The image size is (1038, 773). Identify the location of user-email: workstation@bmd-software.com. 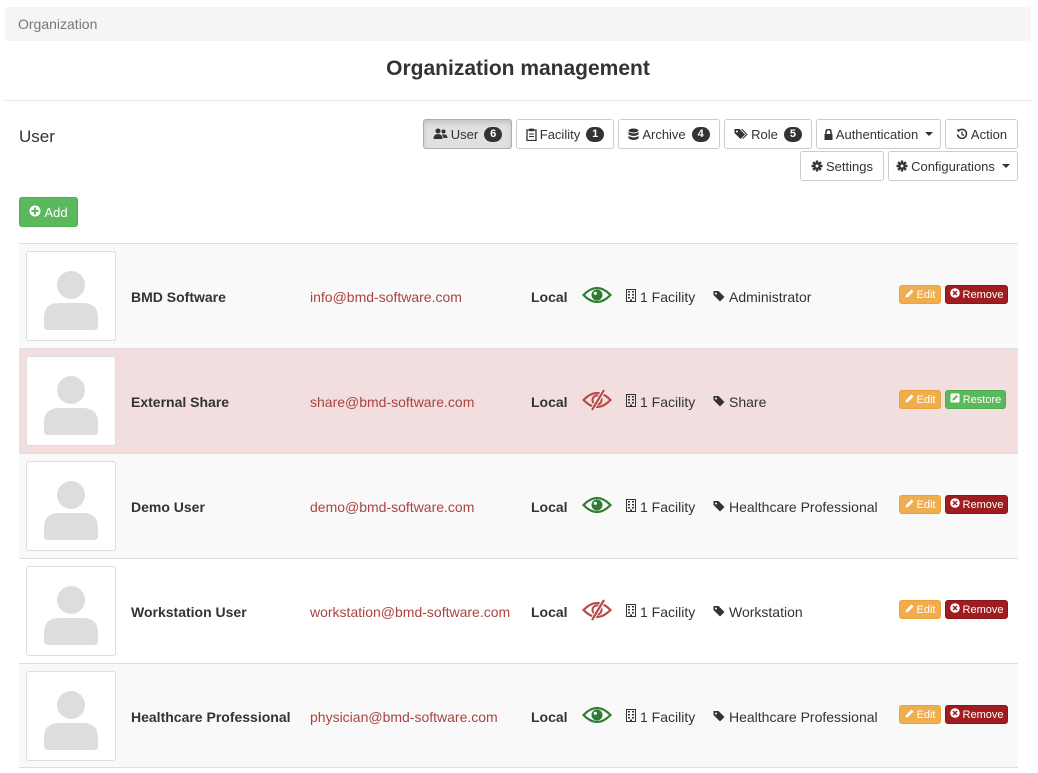
(410, 612).